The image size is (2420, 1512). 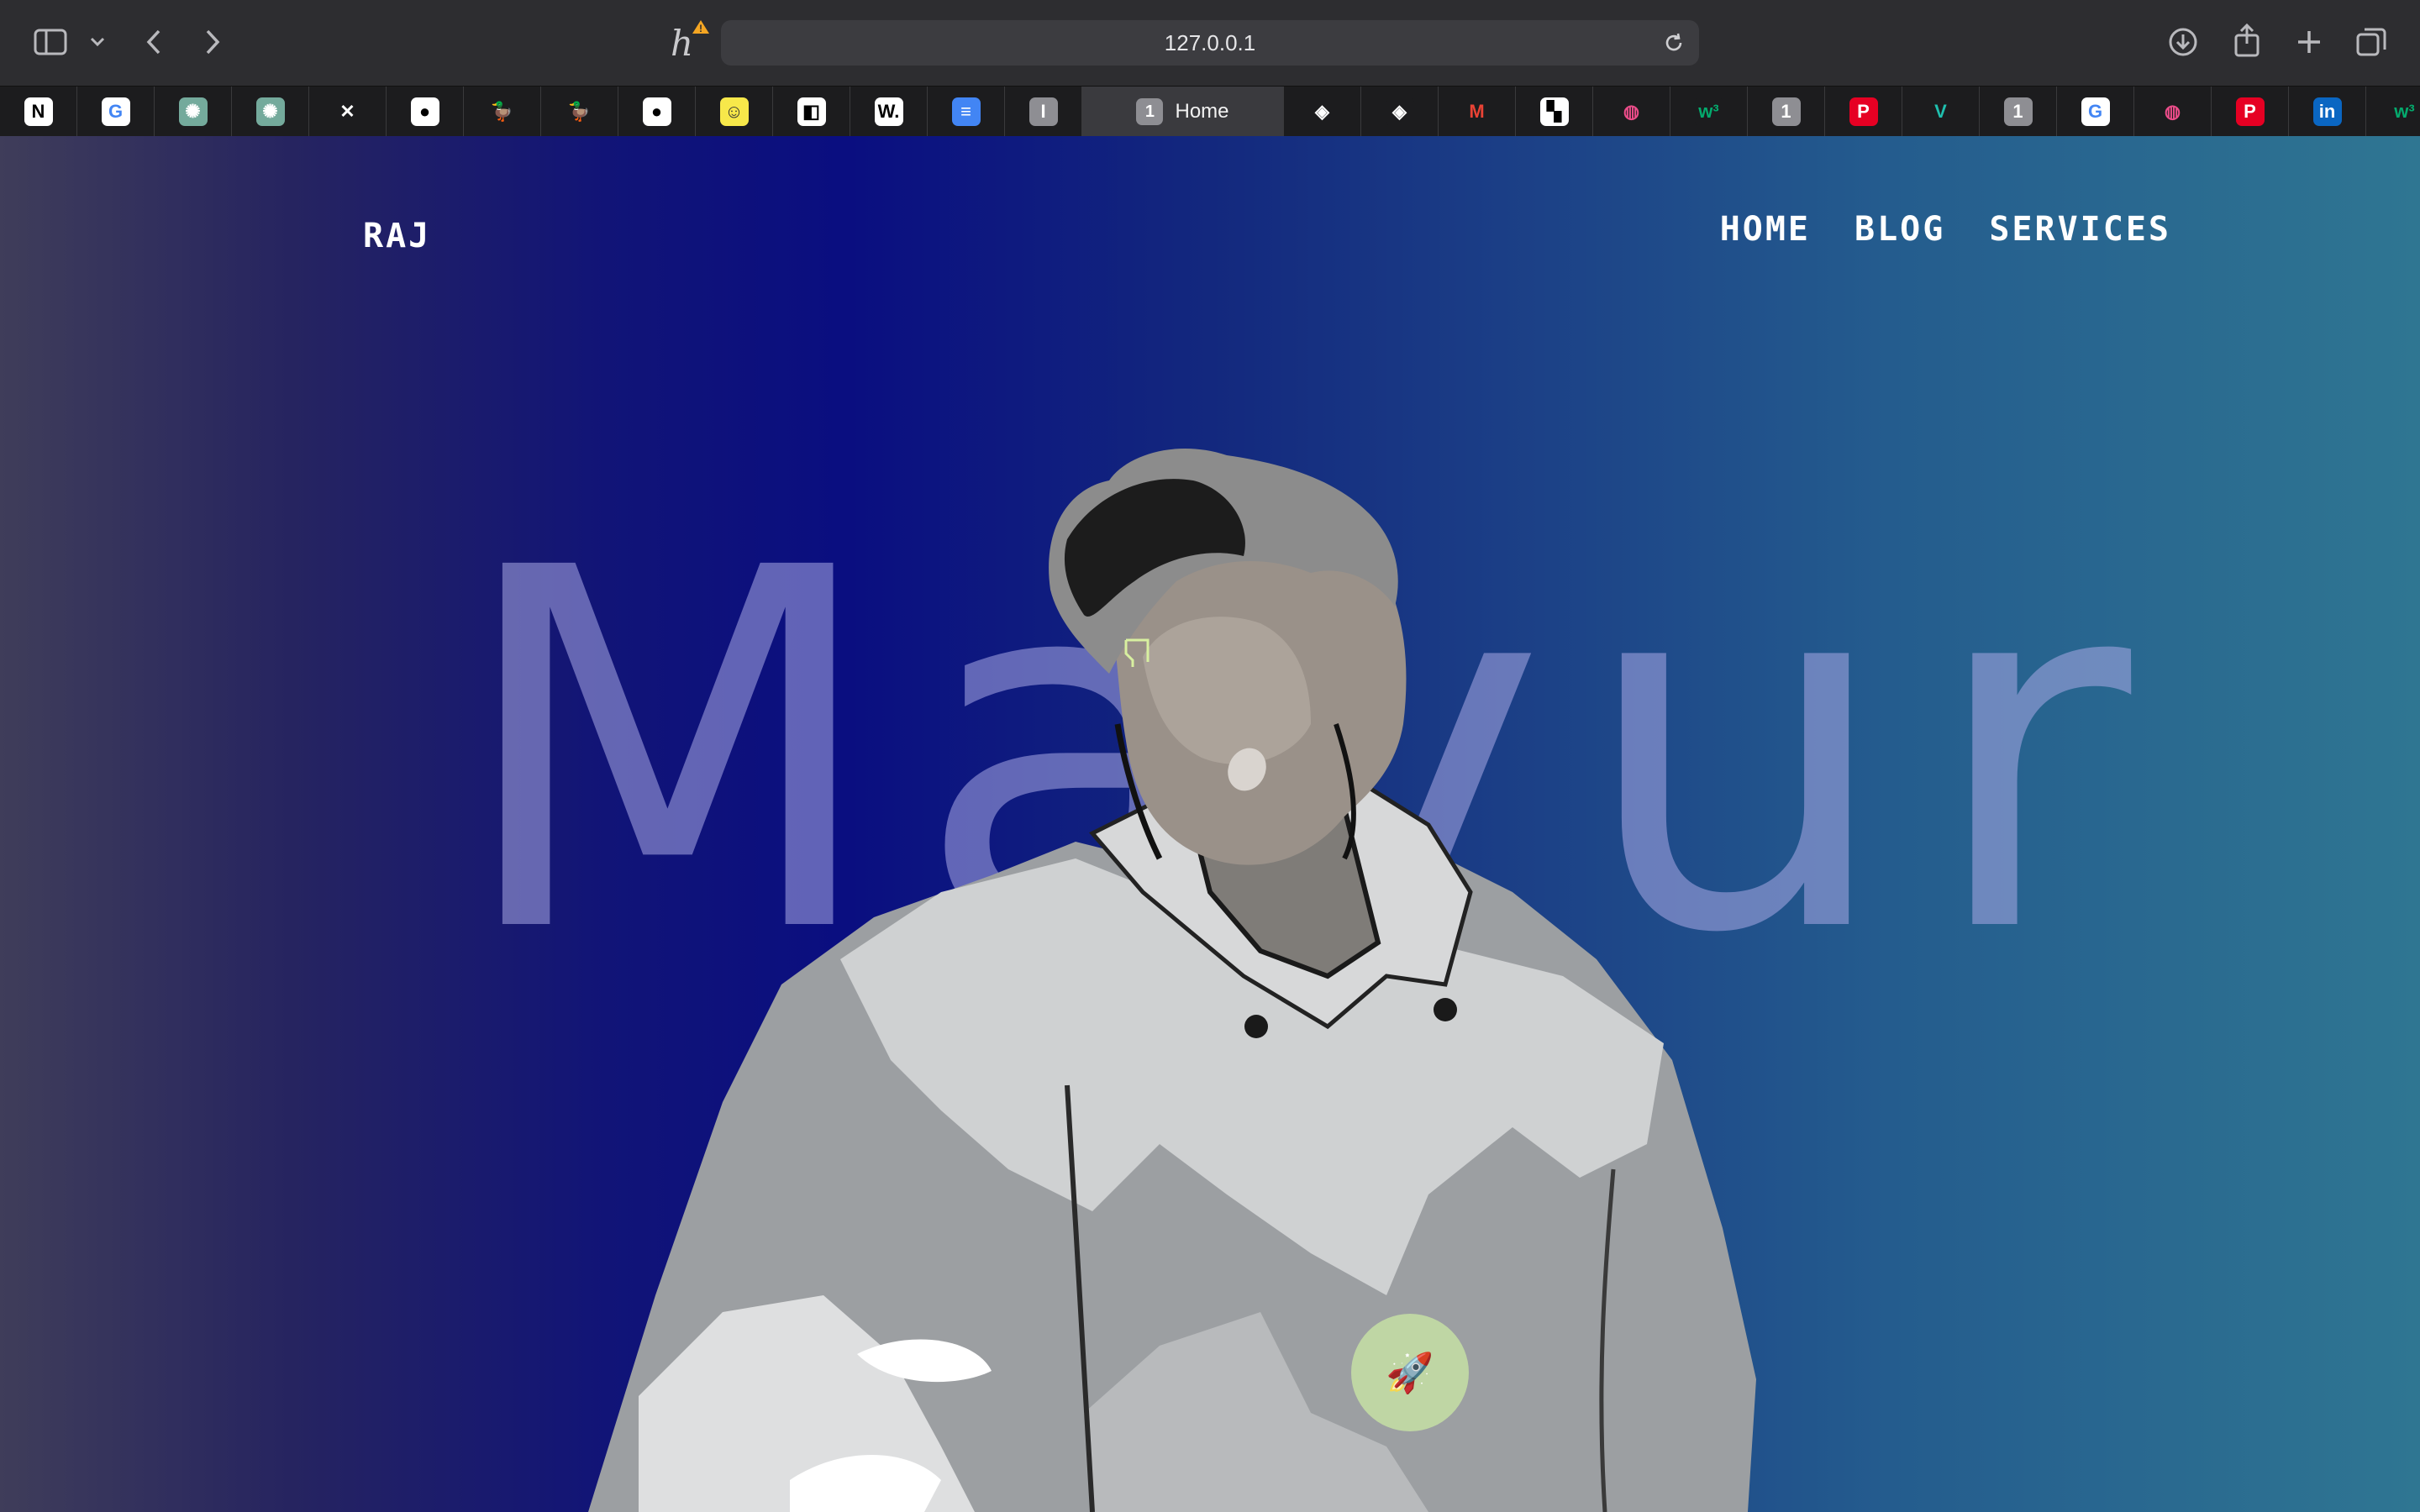 I want to click on tab-linkedin: in, so click(x=2328, y=112).